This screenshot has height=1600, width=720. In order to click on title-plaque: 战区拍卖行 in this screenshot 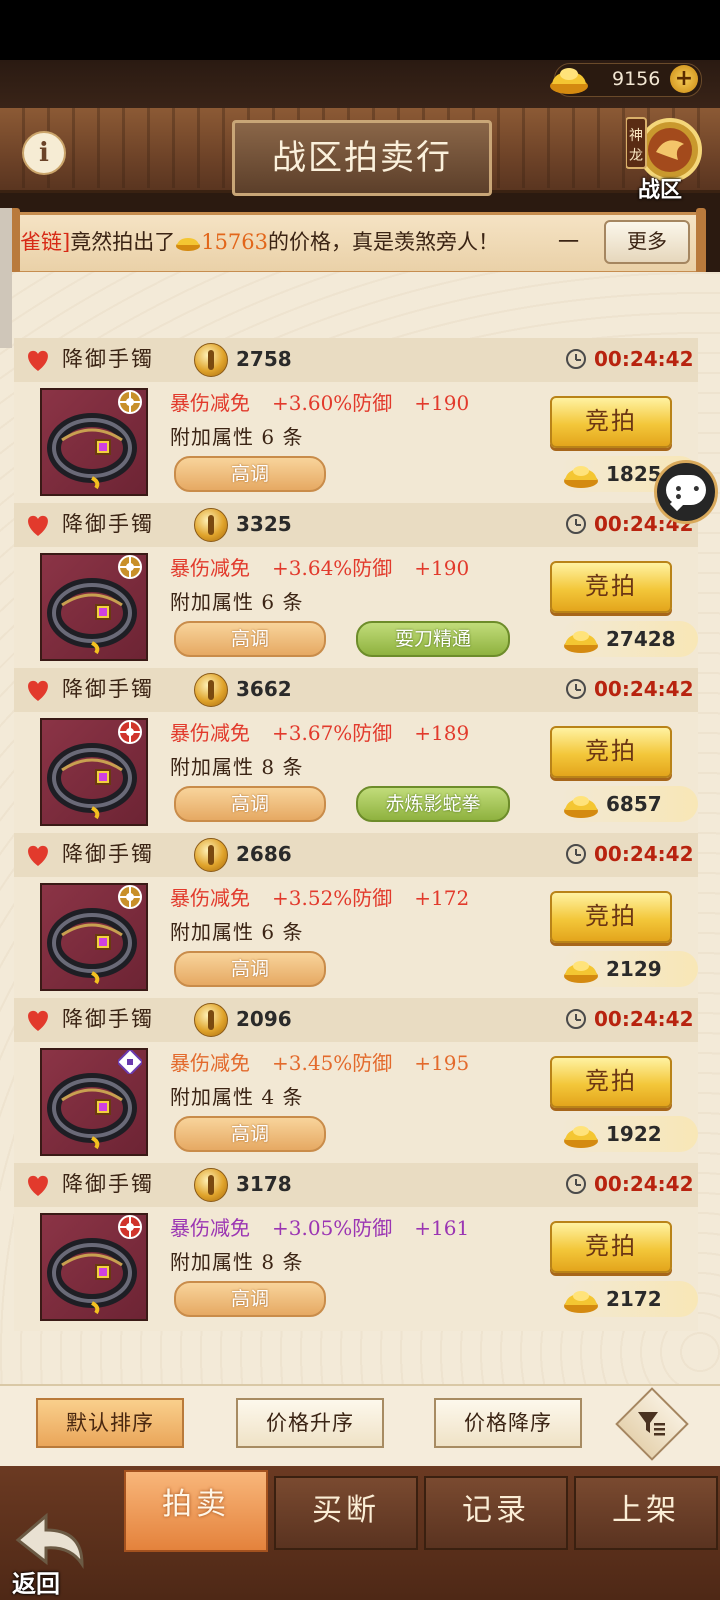, I will do `click(362, 158)`.